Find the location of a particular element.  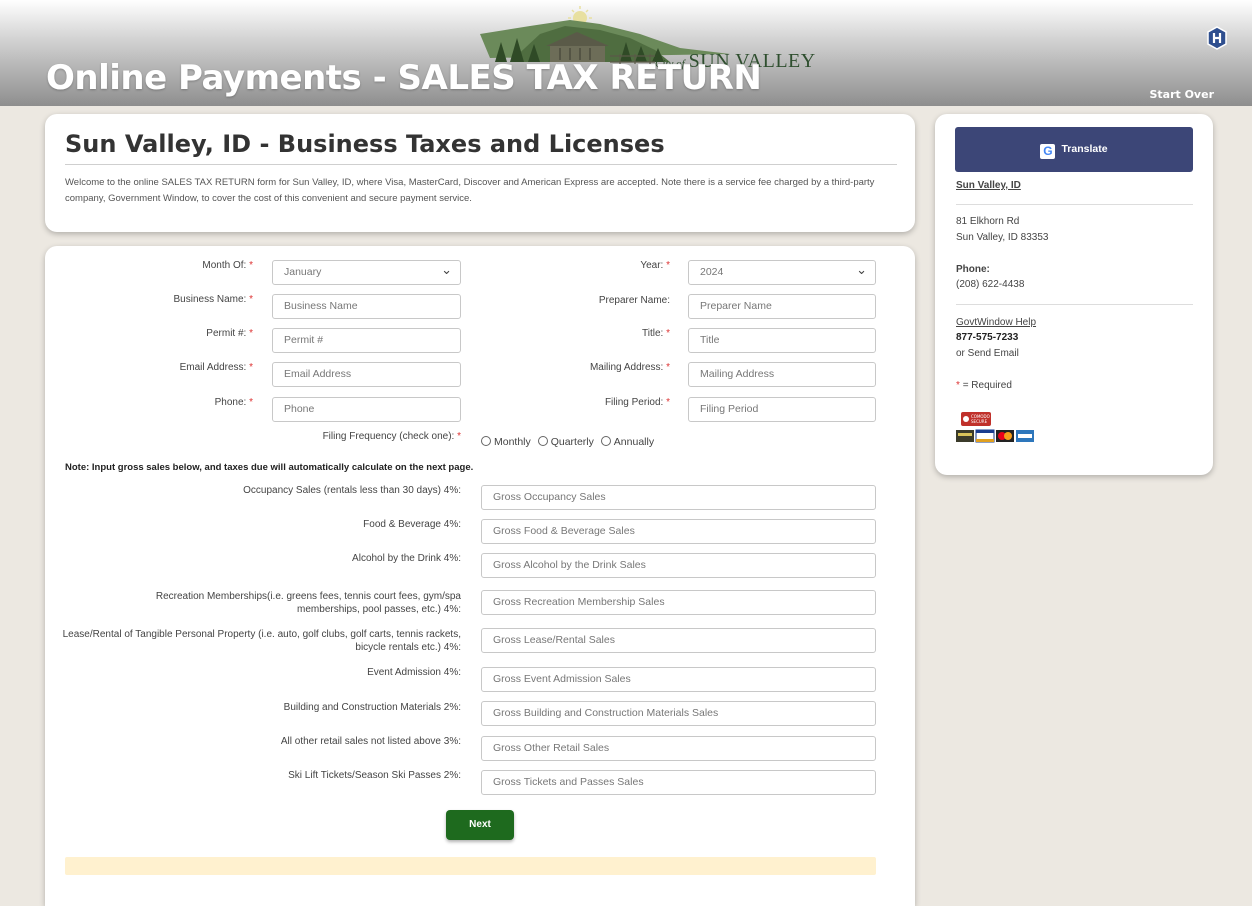

month-label: Month Of: * is located at coordinates (227, 265).